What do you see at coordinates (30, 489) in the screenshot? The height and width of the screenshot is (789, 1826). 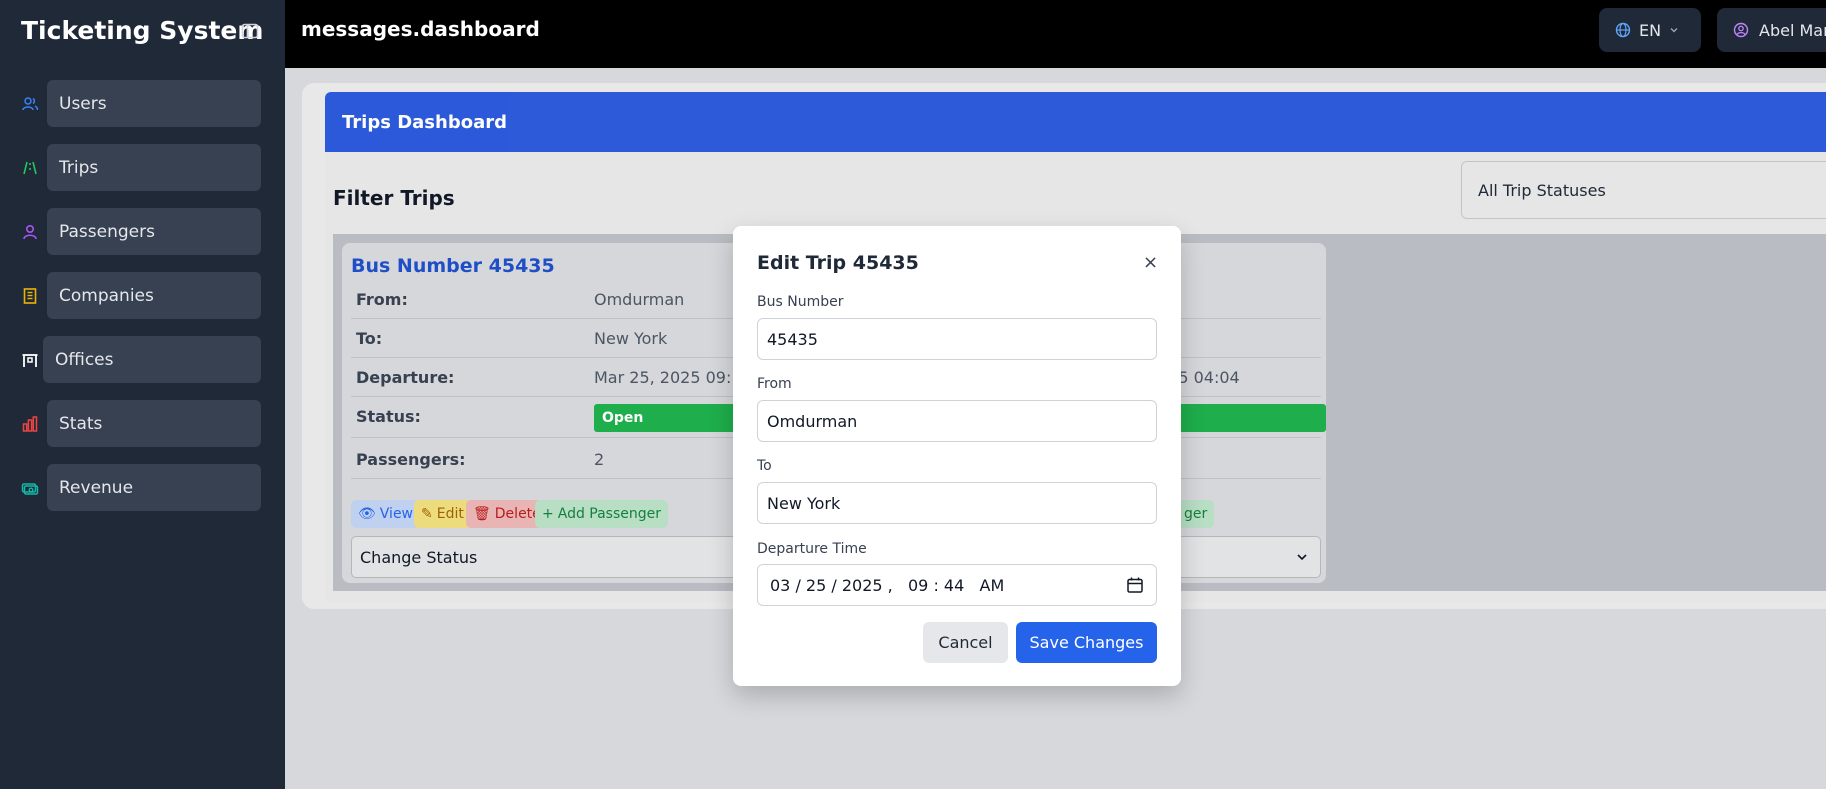 I see `money-icon` at bounding box center [30, 489].